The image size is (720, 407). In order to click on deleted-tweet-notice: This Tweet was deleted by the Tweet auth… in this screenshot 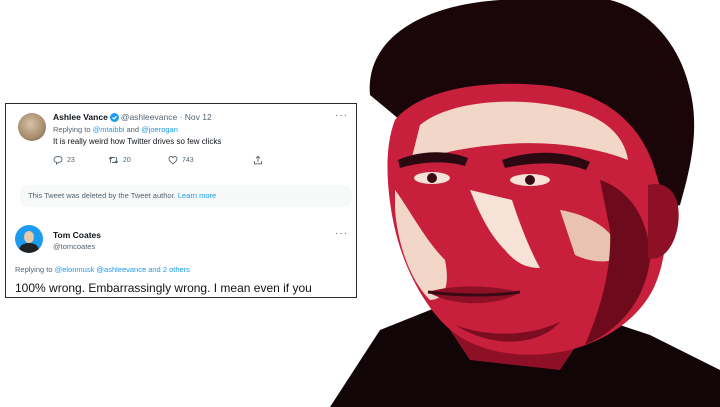, I will do `click(186, 196)`.